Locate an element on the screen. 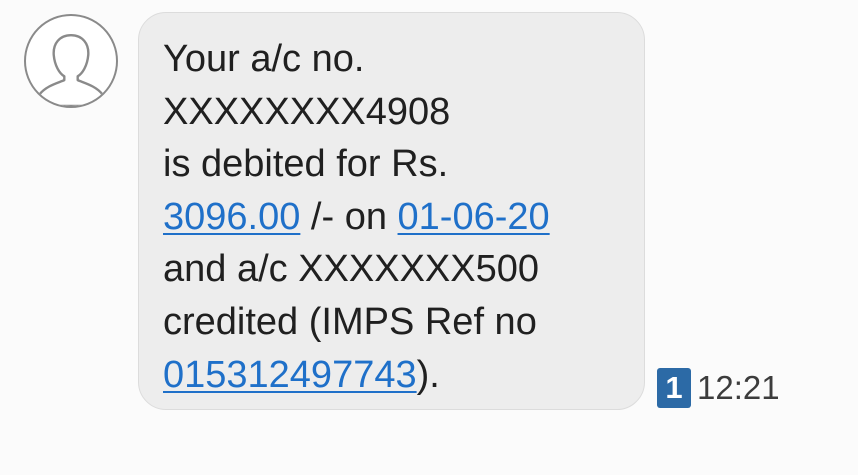 This screenshot has width=858, height=475. message-timestamp: 12:21 is located at coordinates (738, 387).